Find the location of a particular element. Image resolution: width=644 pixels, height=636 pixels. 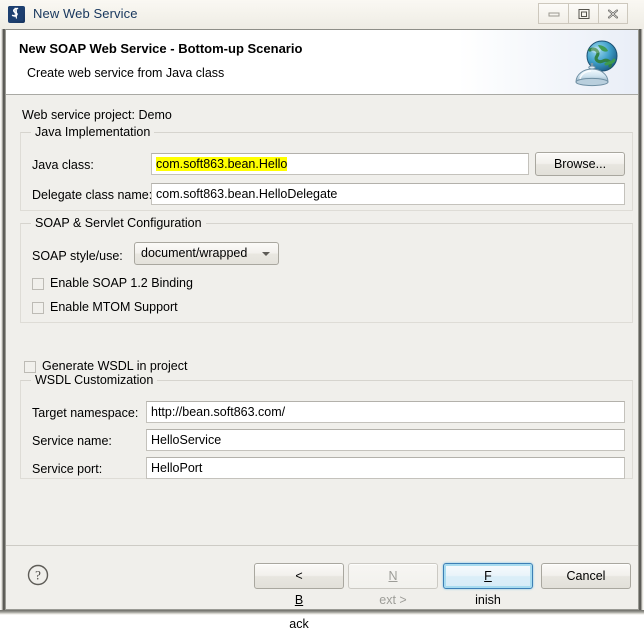

service-name-label: Service name: is located at coordinates (72, 441).